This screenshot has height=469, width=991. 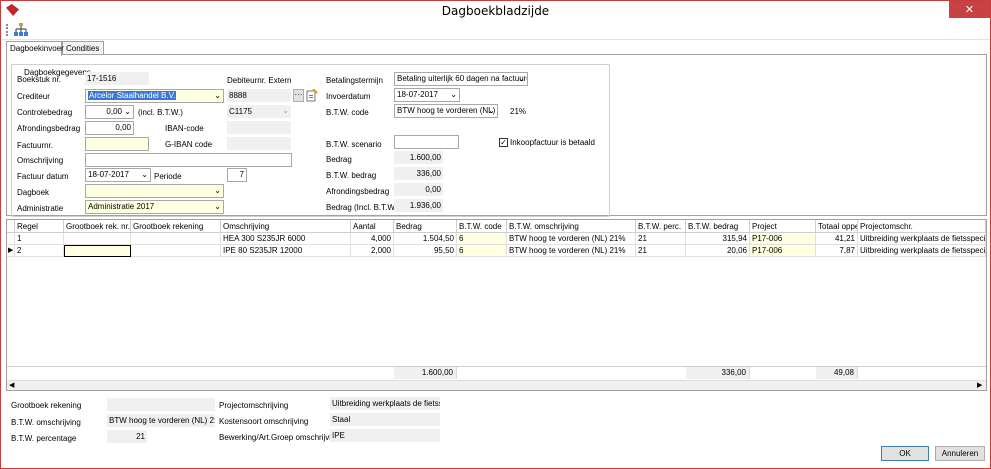 What do you see at coordinates (118, 175) in the screenshot?
I see `factuurdatum-select: 18-07-2017 ⌄` at bounding box center [118, 175].